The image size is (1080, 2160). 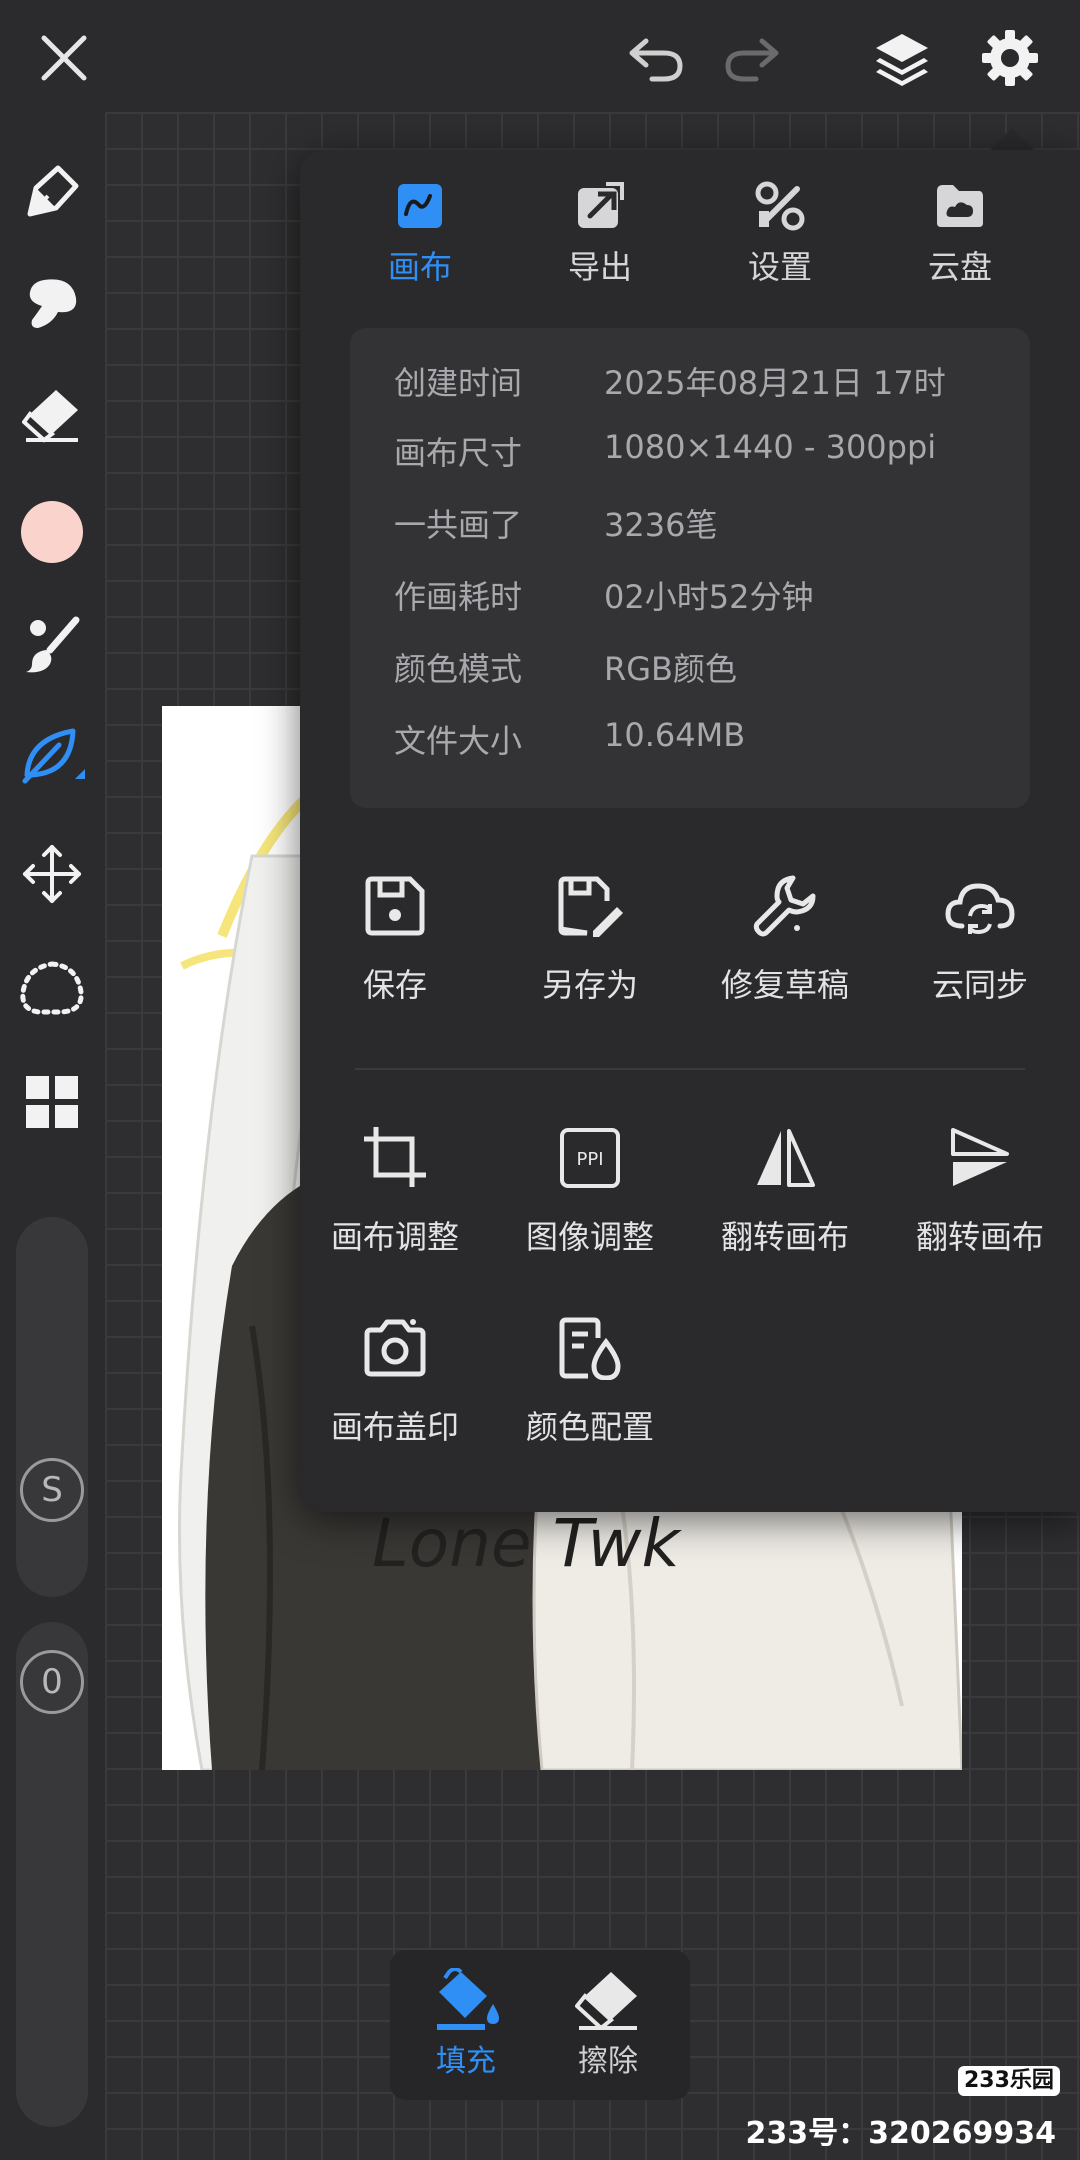 What do you see at coordinates (960, 206) in the screenshot?
I see `cloud-drive-icon` at bounding box center [960, 206].